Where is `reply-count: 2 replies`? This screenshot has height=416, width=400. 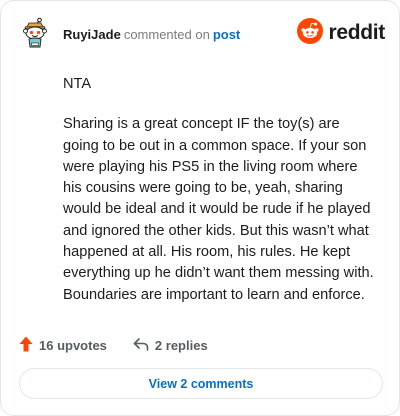
reply-count: 2 replies is located at coordinates (181, 345).